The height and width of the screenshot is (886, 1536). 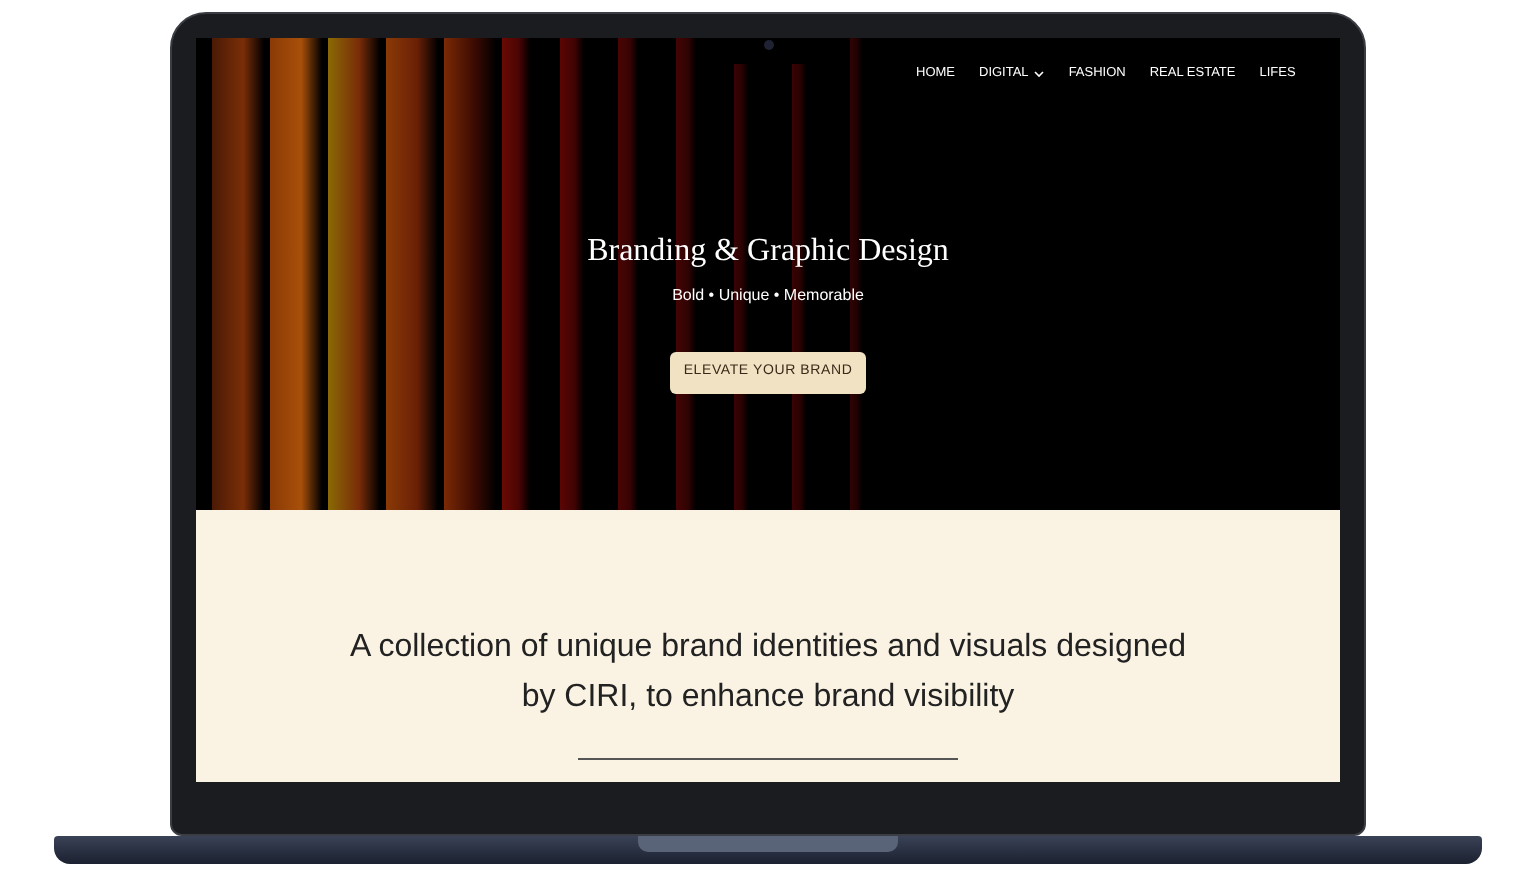 What do you see at coordinates (768, 252) in the screenshot?
I see `hero-title: Branding & Graphic Design` at bounding box center [768, 252].